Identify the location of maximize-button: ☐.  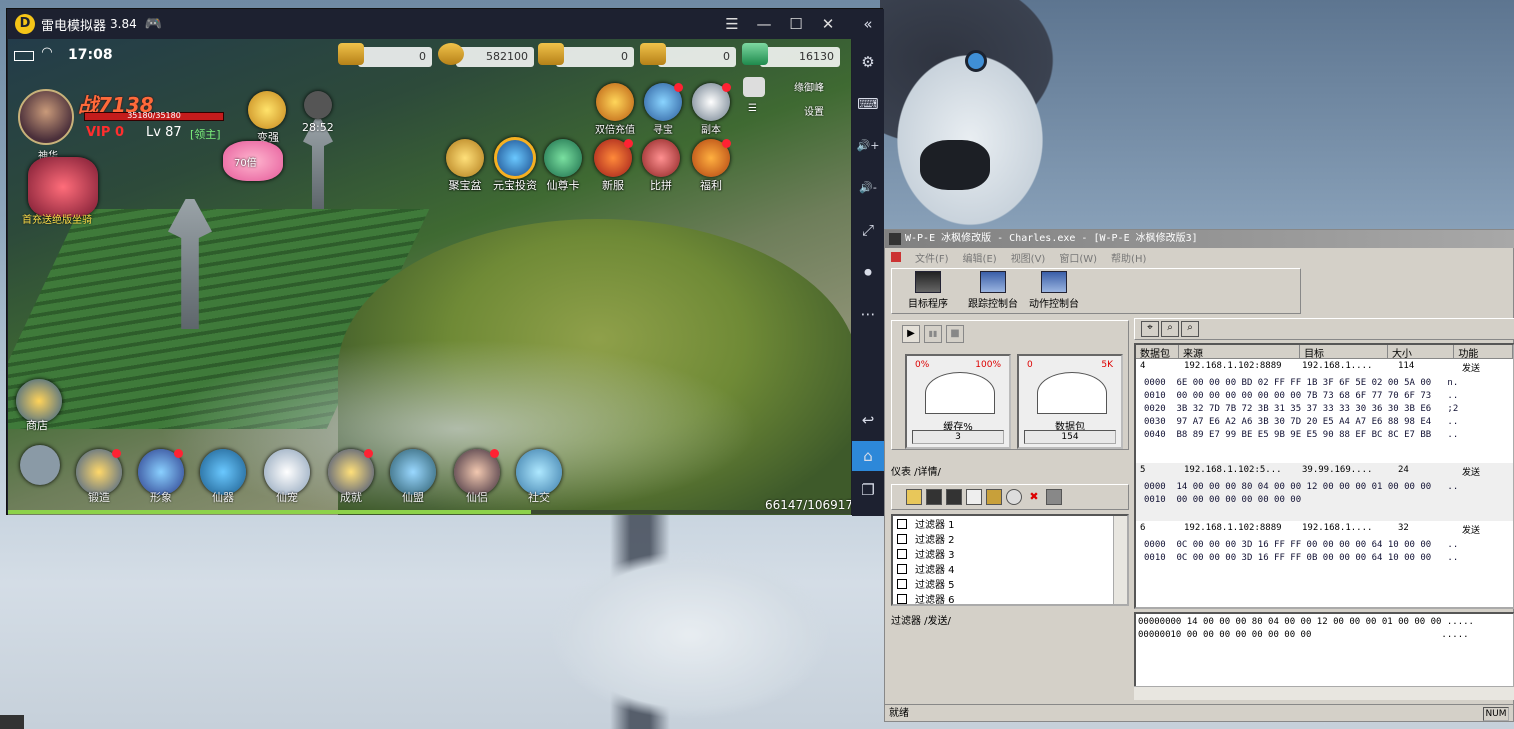
(796, 24).